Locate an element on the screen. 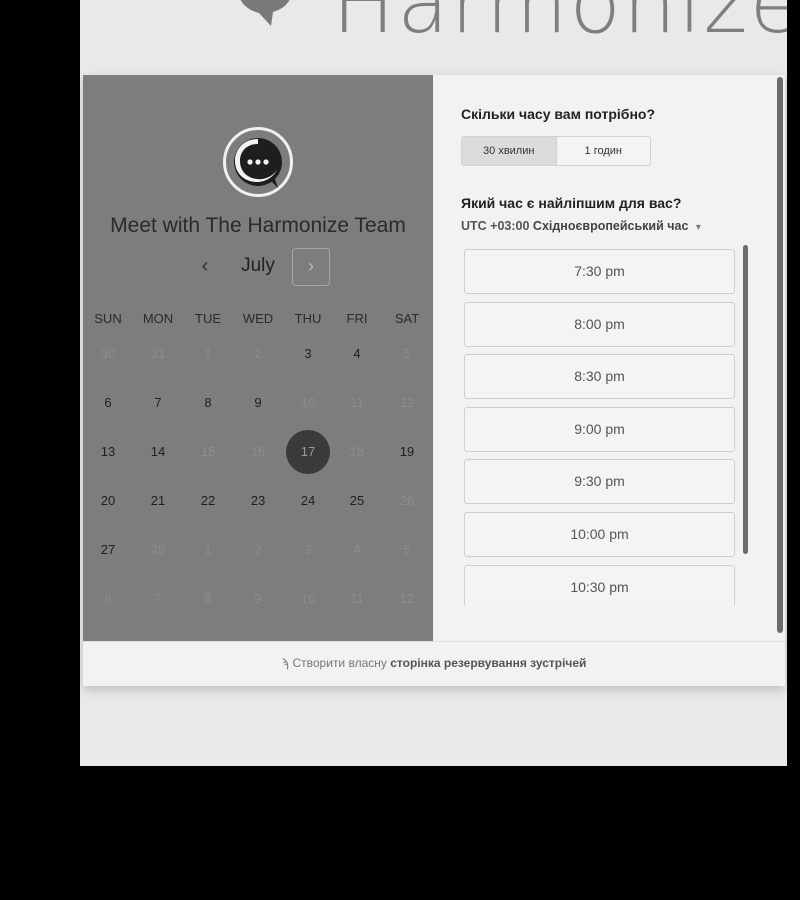 The height and width of the screenshot is (900, 800). weekday-sun: SUN is located at coordinates (108, 318).